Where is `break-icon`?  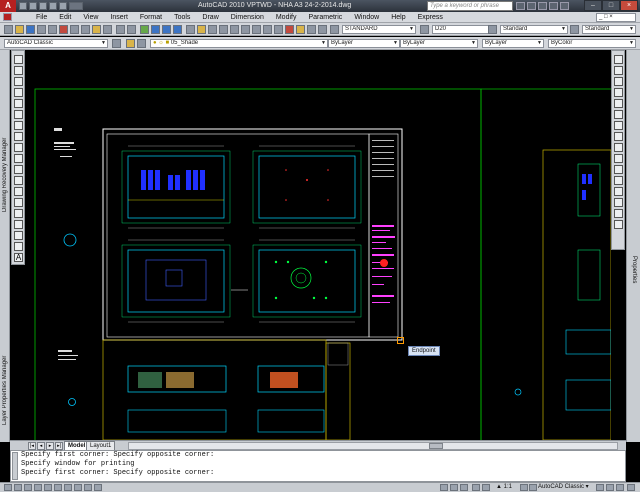
break-icon is located at coordinates (618, 180).